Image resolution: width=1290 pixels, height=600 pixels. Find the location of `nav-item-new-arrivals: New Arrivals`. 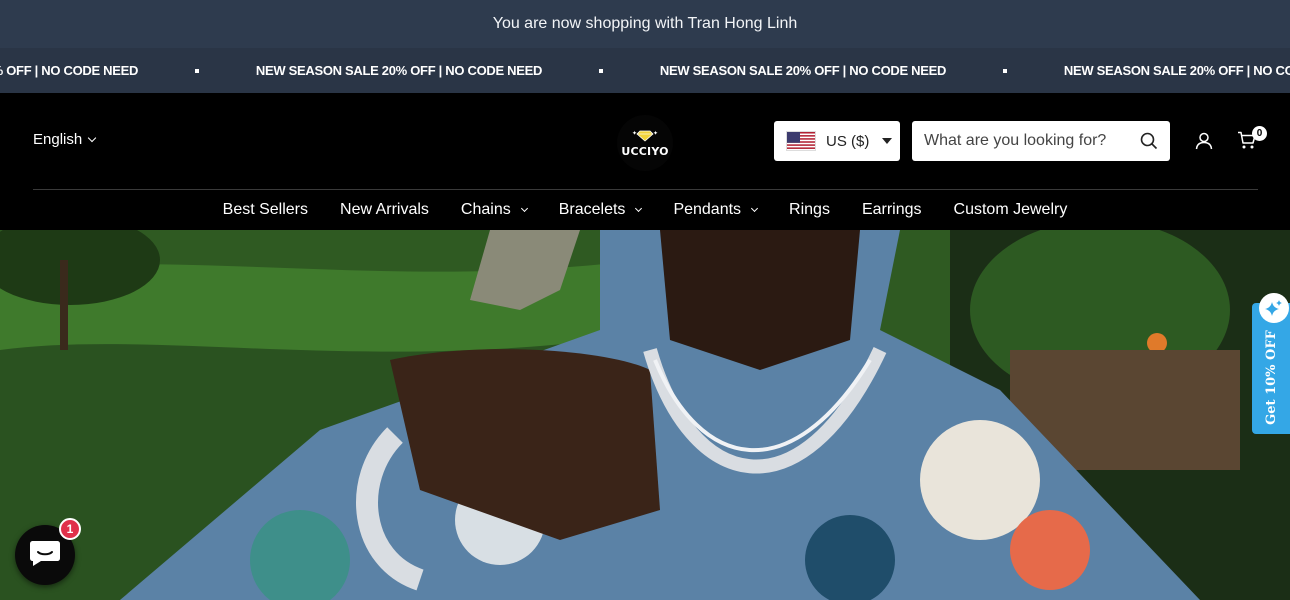

nav-item-new-arrivals: New Arrivals is located at coordinates (384, 210).